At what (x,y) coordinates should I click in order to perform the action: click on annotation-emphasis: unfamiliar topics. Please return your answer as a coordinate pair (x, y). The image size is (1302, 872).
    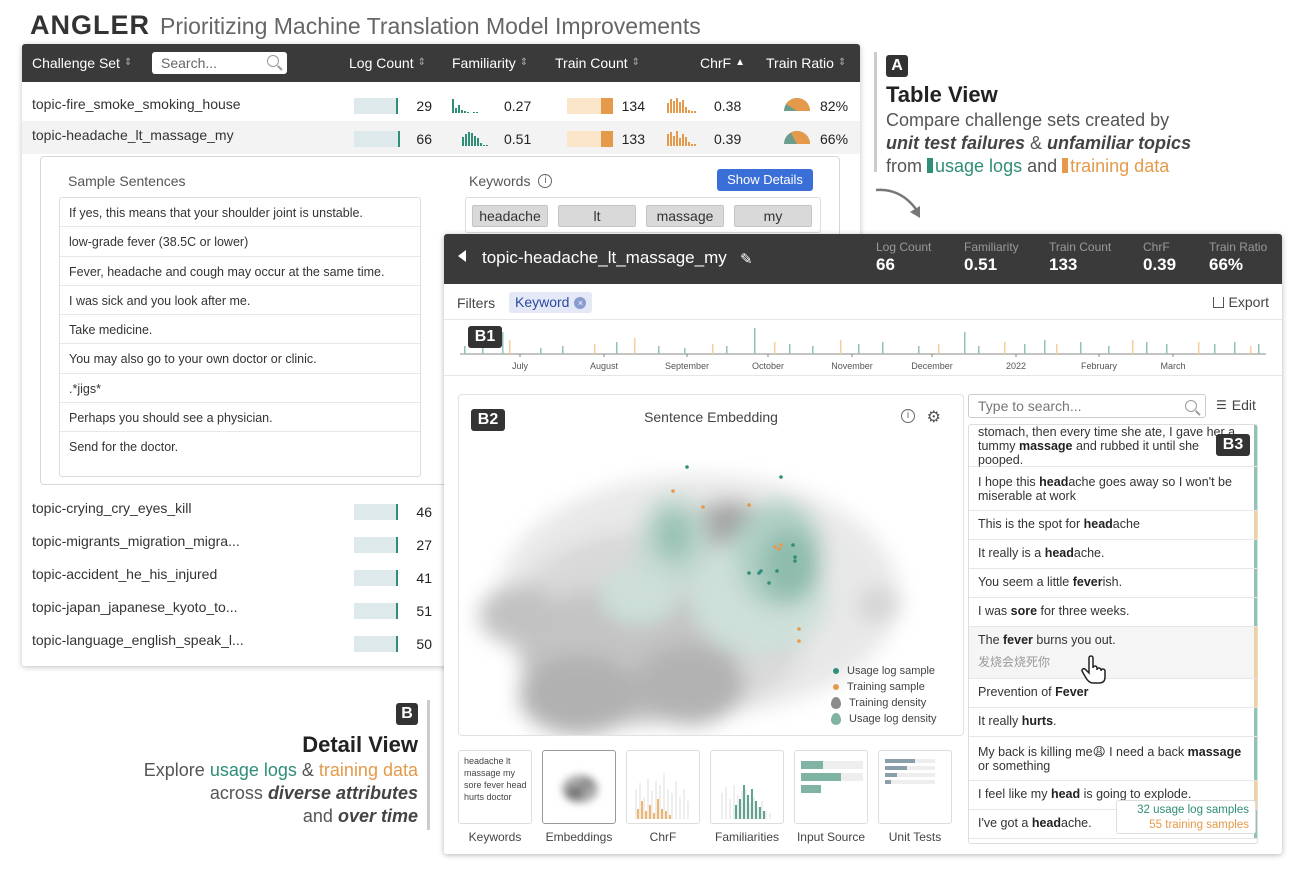
    Looking at the image, I should click on (1119, 143).